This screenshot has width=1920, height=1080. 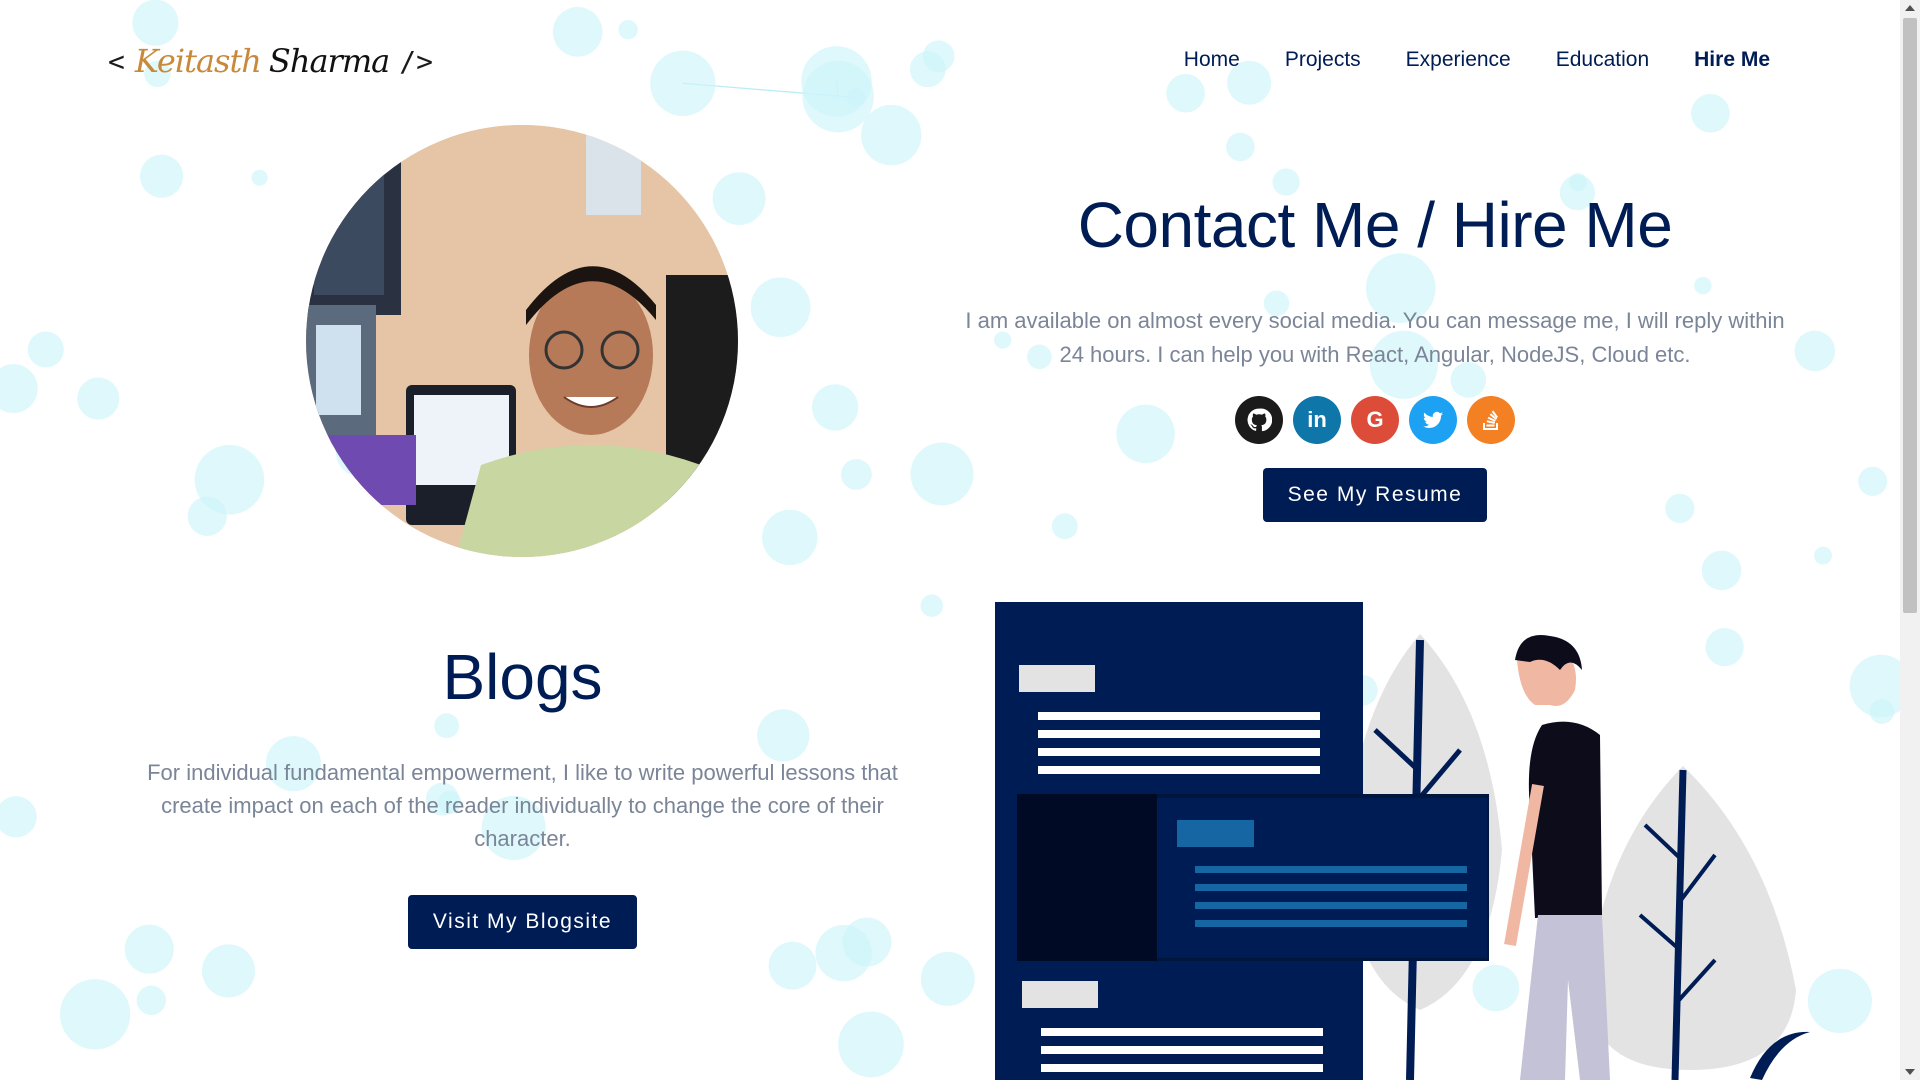 What do you see at coordinates (116, 61) in the screenshot?
I see `logo-open-bracket: <` at bounding box center [116, 61].